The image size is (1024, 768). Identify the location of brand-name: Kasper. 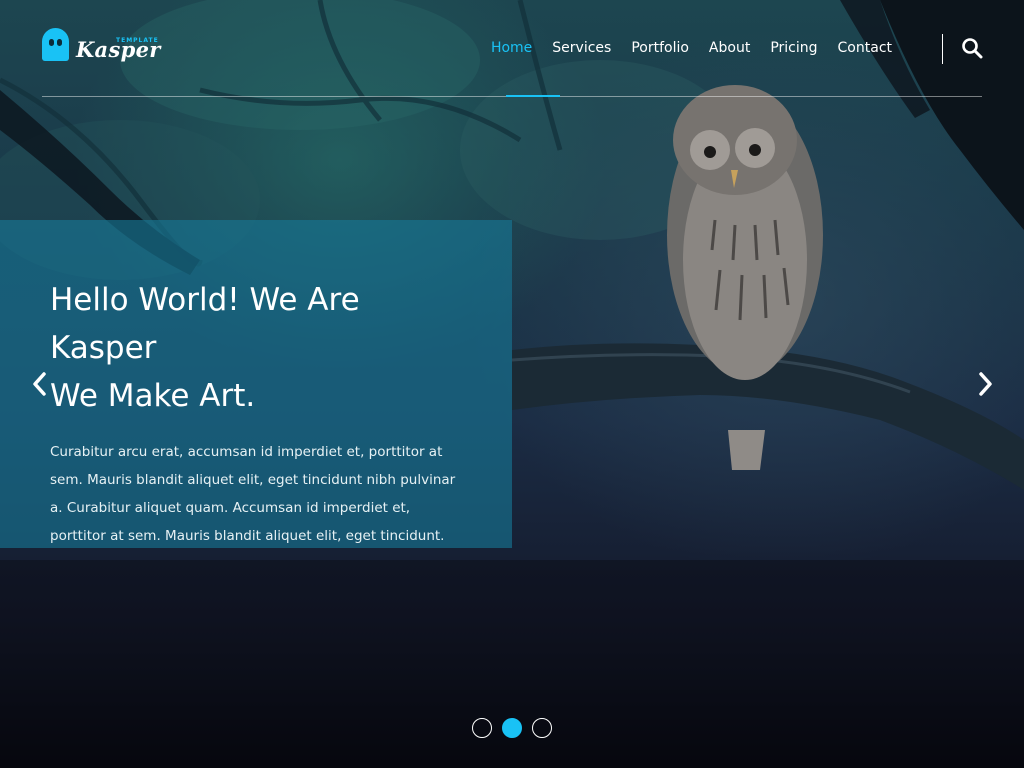
(118, 49).